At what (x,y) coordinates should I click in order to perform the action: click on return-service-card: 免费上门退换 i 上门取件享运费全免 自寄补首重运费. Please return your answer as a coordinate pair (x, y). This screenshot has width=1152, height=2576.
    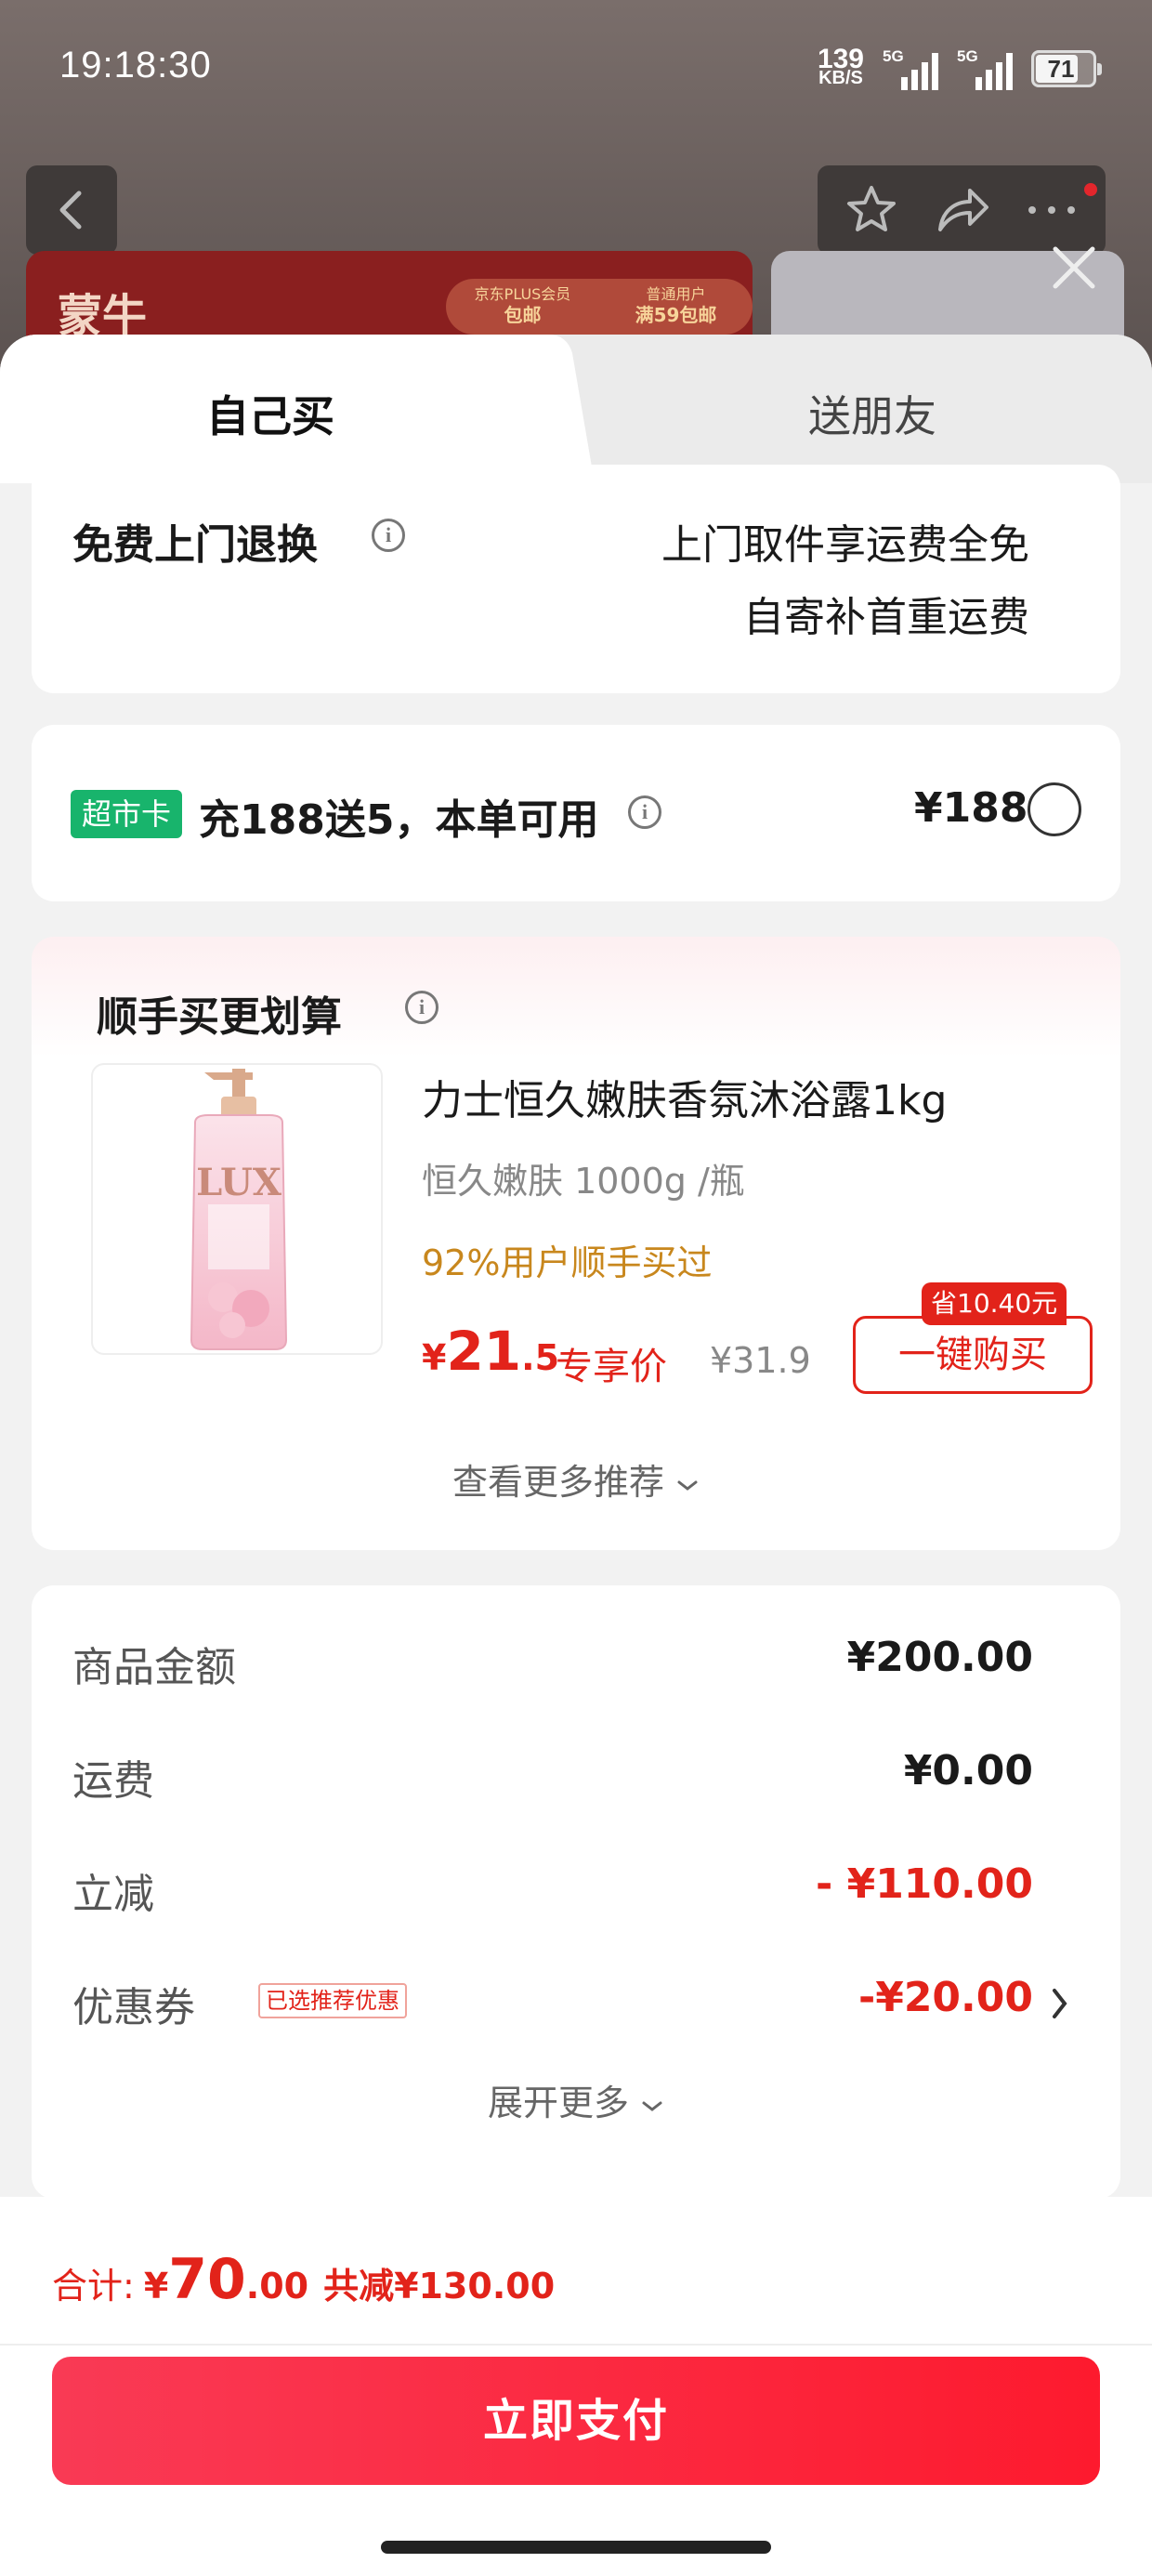
    Looking at the image, I should click on (576, 579).